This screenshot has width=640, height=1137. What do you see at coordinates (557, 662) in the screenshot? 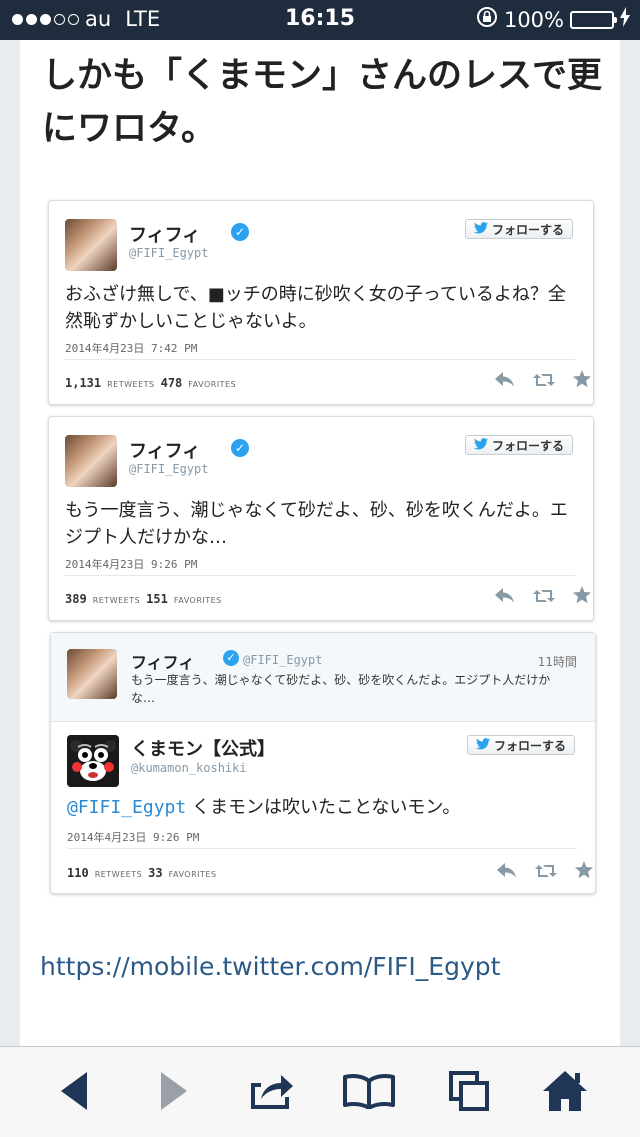
I see `context-time-ago: 11時間` at bounding box center [557, 662].